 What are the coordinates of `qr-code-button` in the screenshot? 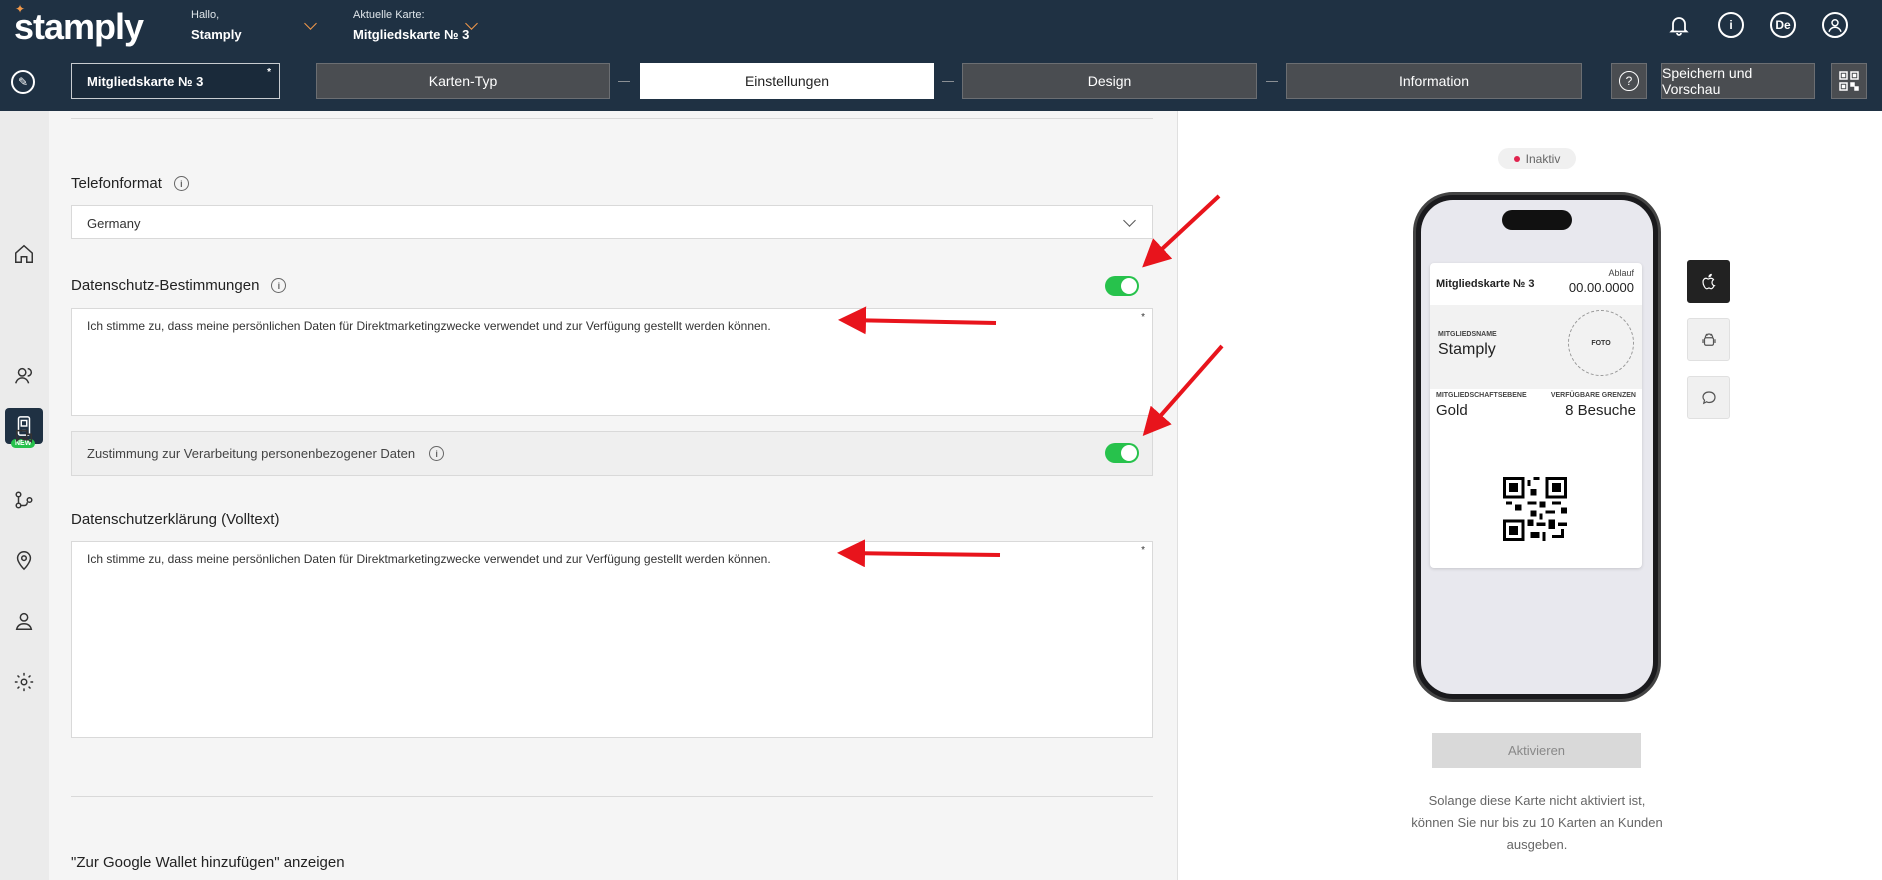 It's located at (1849, 81).